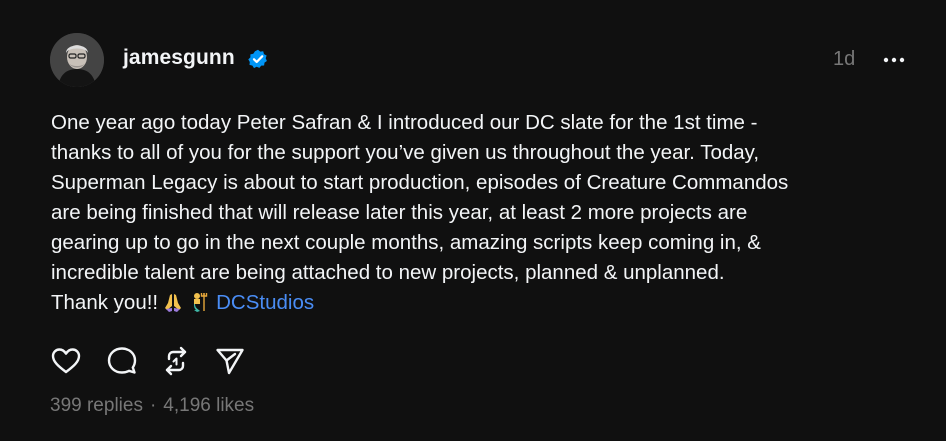  What do you see at coordinates (179, 58) in the screenshot?
I see `author-username: jamesgunn` at bounding box center [179, 58].